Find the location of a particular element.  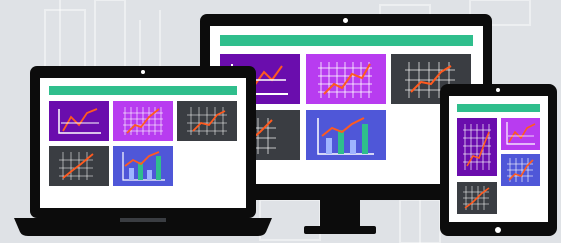

tablet-tile-blue-chart is located at coordinates (520, 170).